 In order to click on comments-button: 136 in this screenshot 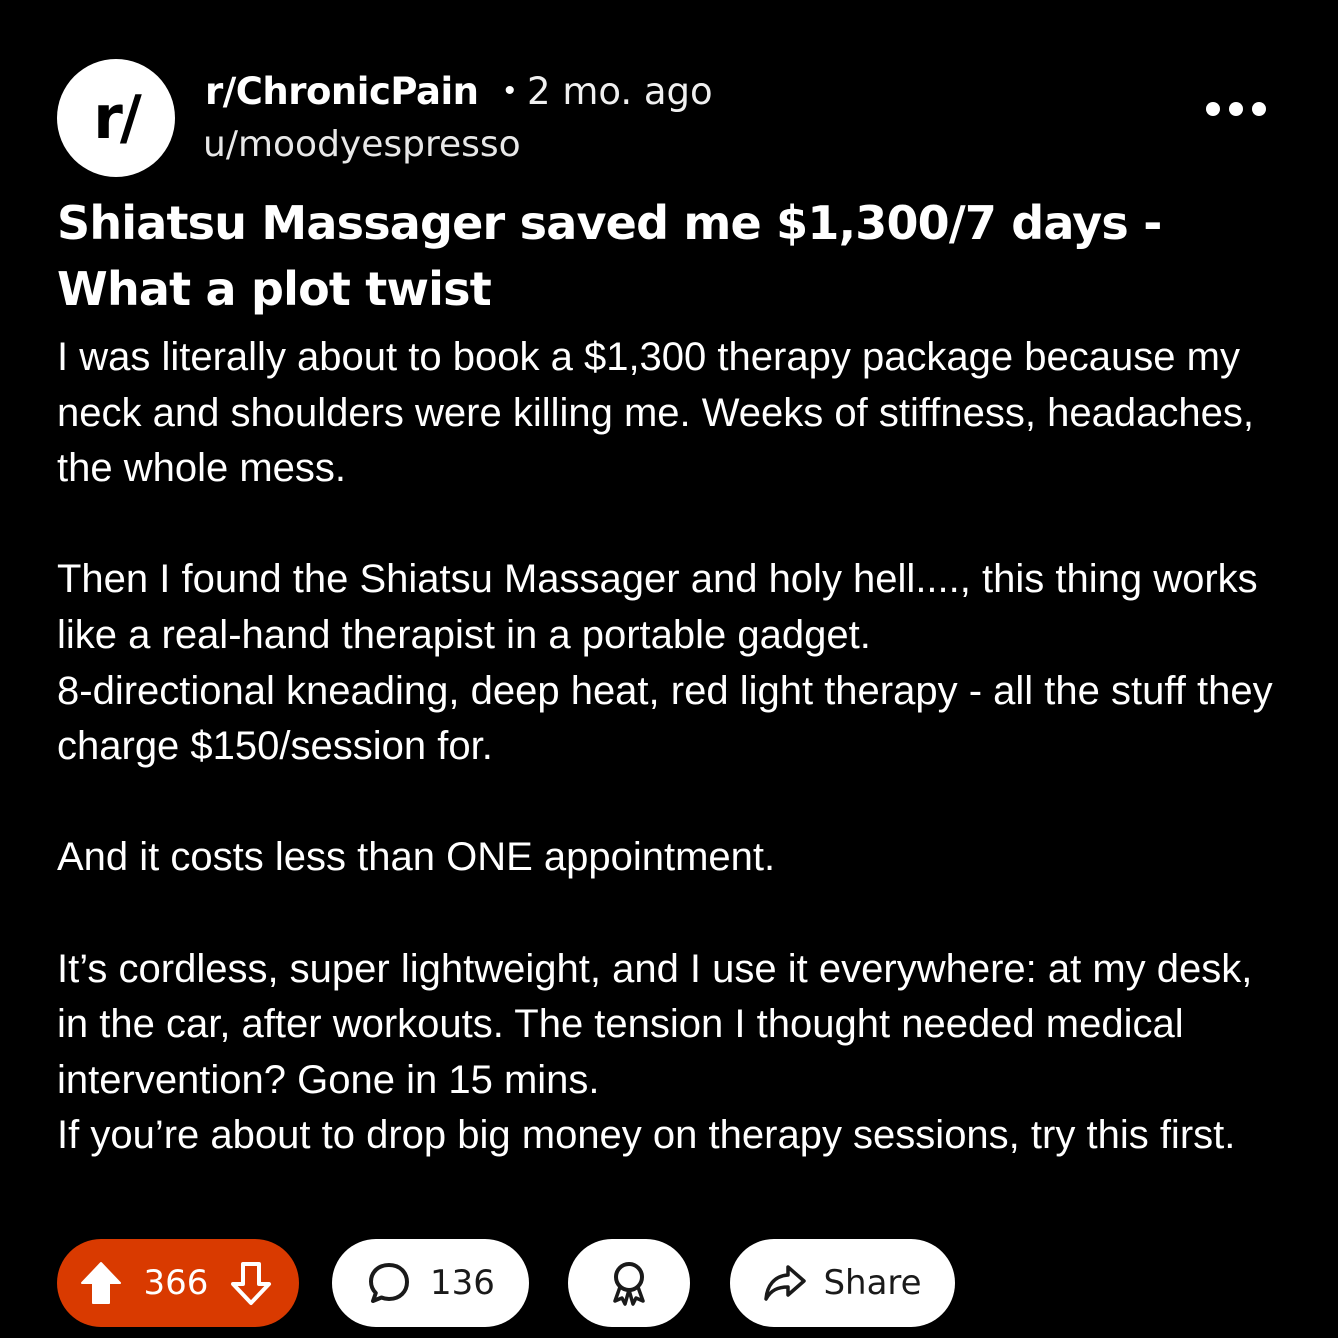, I will do `click(430, 1283)`.